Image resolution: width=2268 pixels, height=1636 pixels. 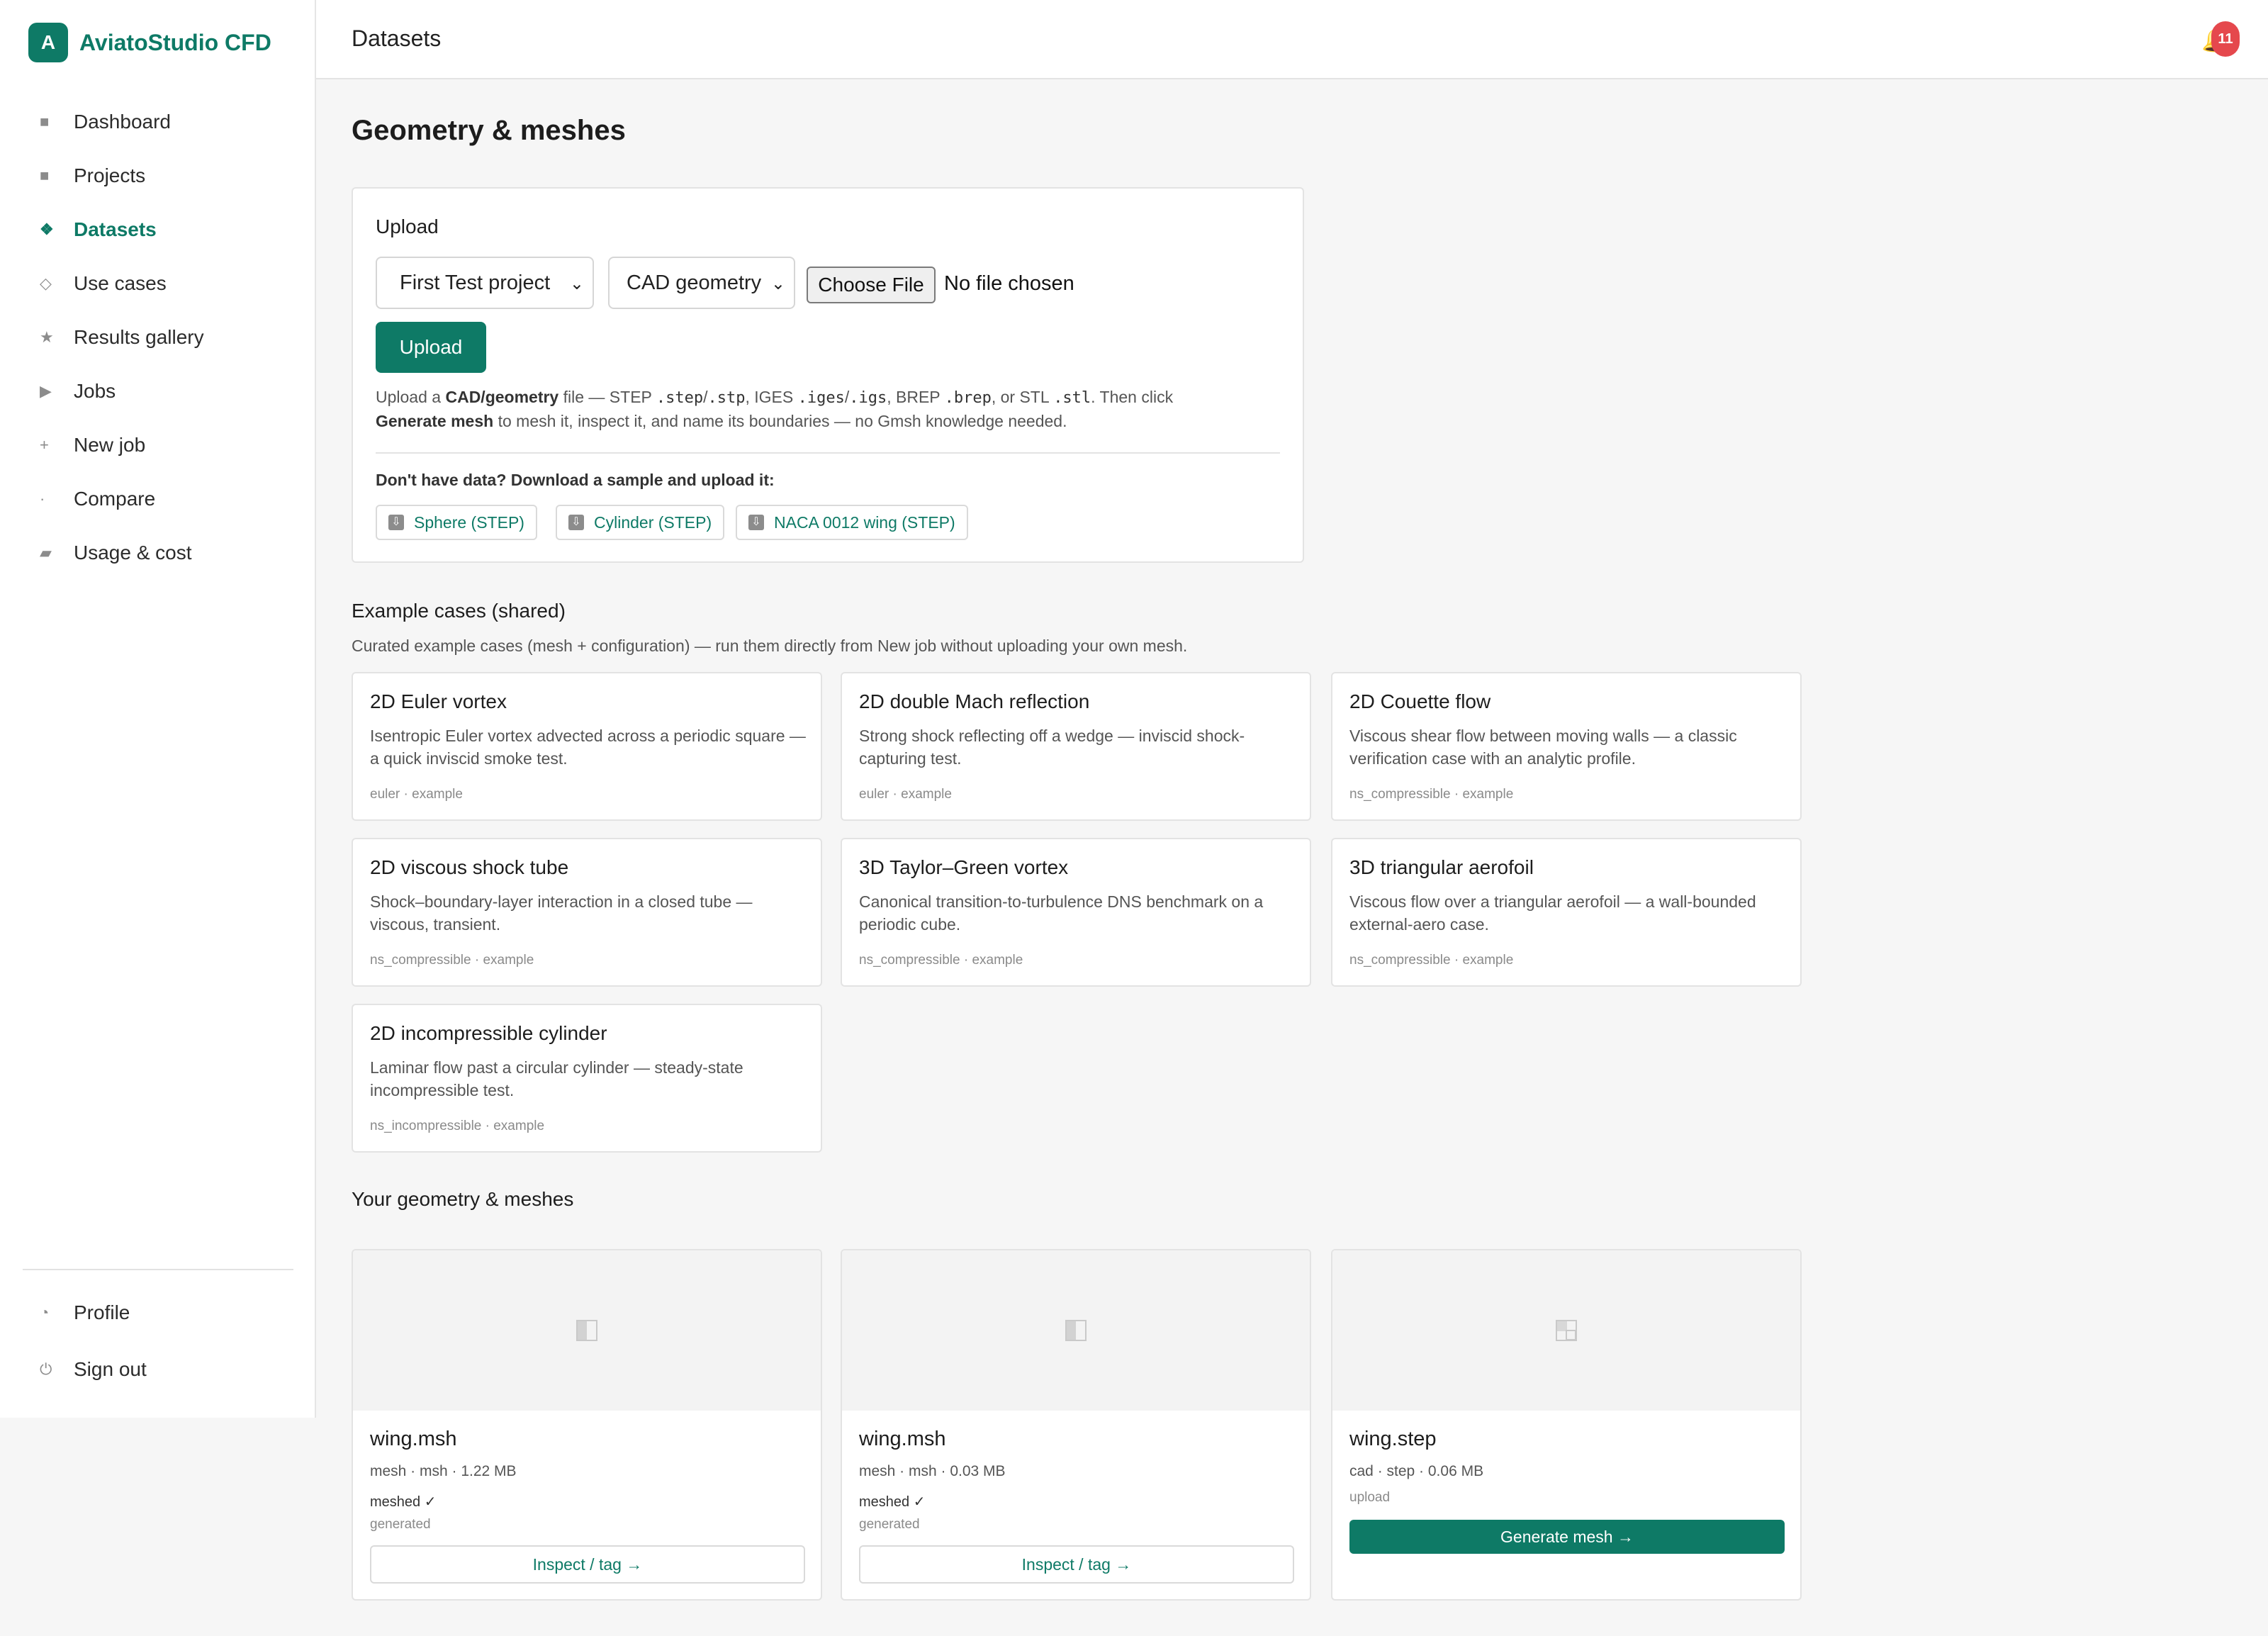 What do you see at coordinates (44, 445) in the screenshot?
I see `plus-icon: +` at bounding box center [44, 445].